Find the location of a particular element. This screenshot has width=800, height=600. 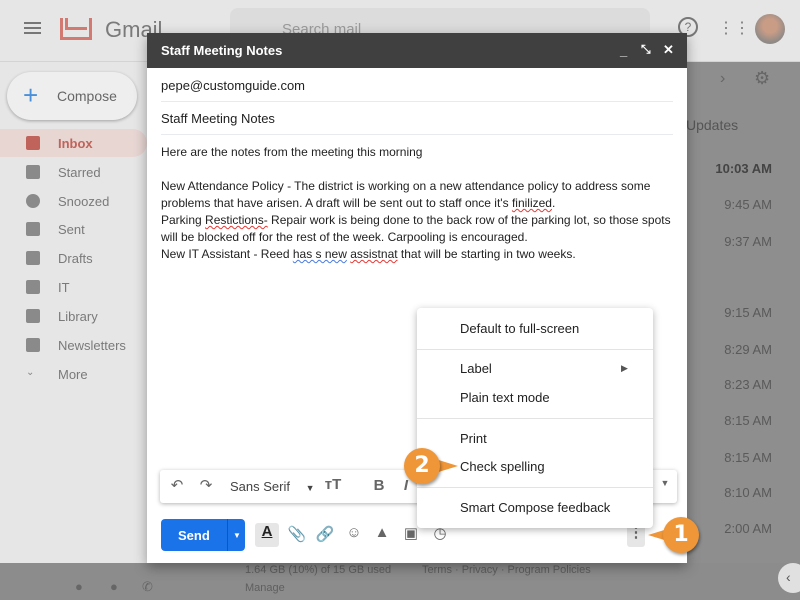

menu-item-label: Label is located at coordinates (476, 368).